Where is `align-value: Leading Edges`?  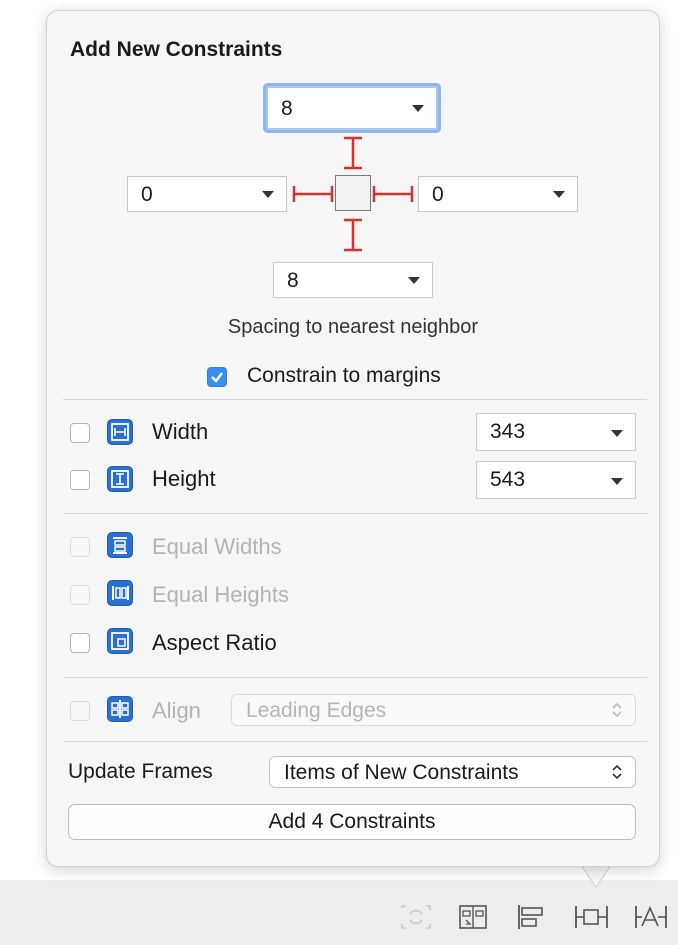 align-value: Leading Edges is located at coordinates (316, 710).